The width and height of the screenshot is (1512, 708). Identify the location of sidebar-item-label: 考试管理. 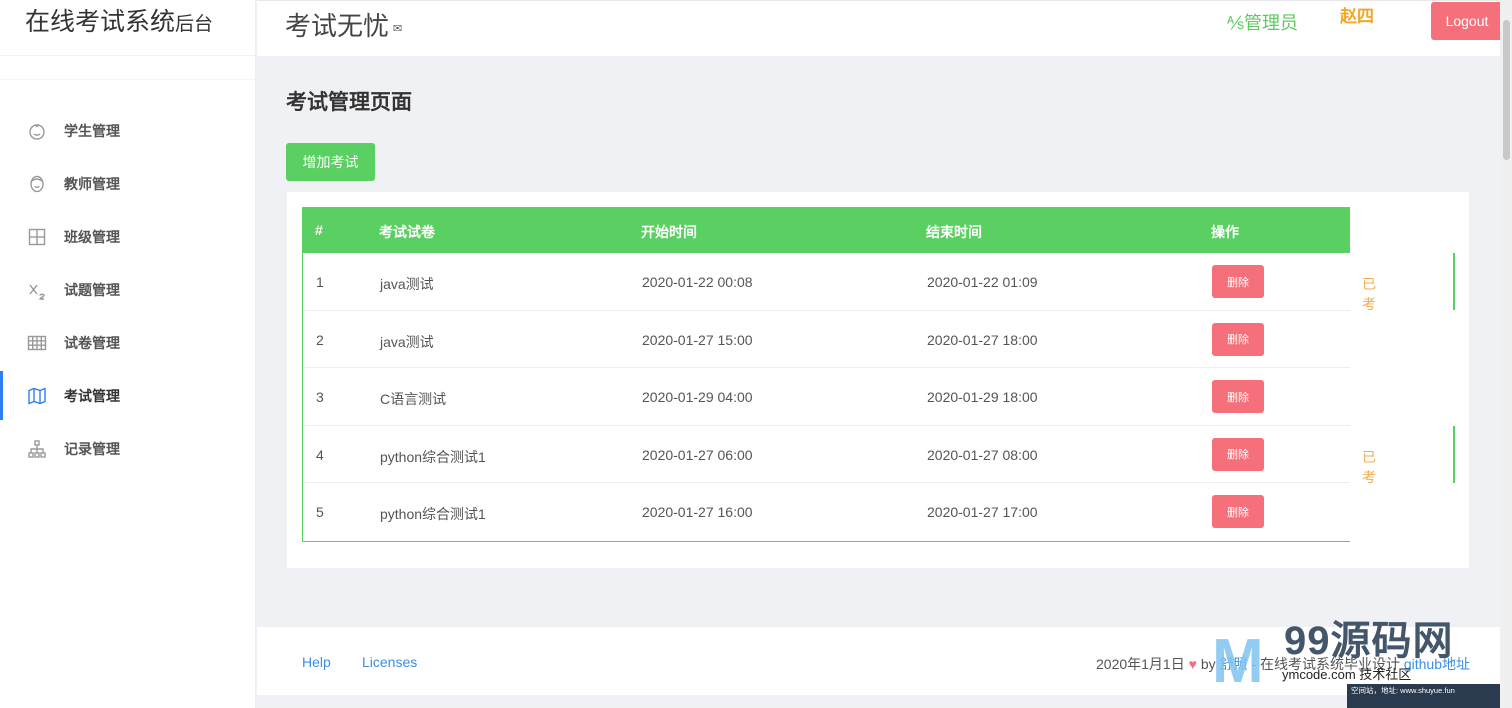
(92, 395).